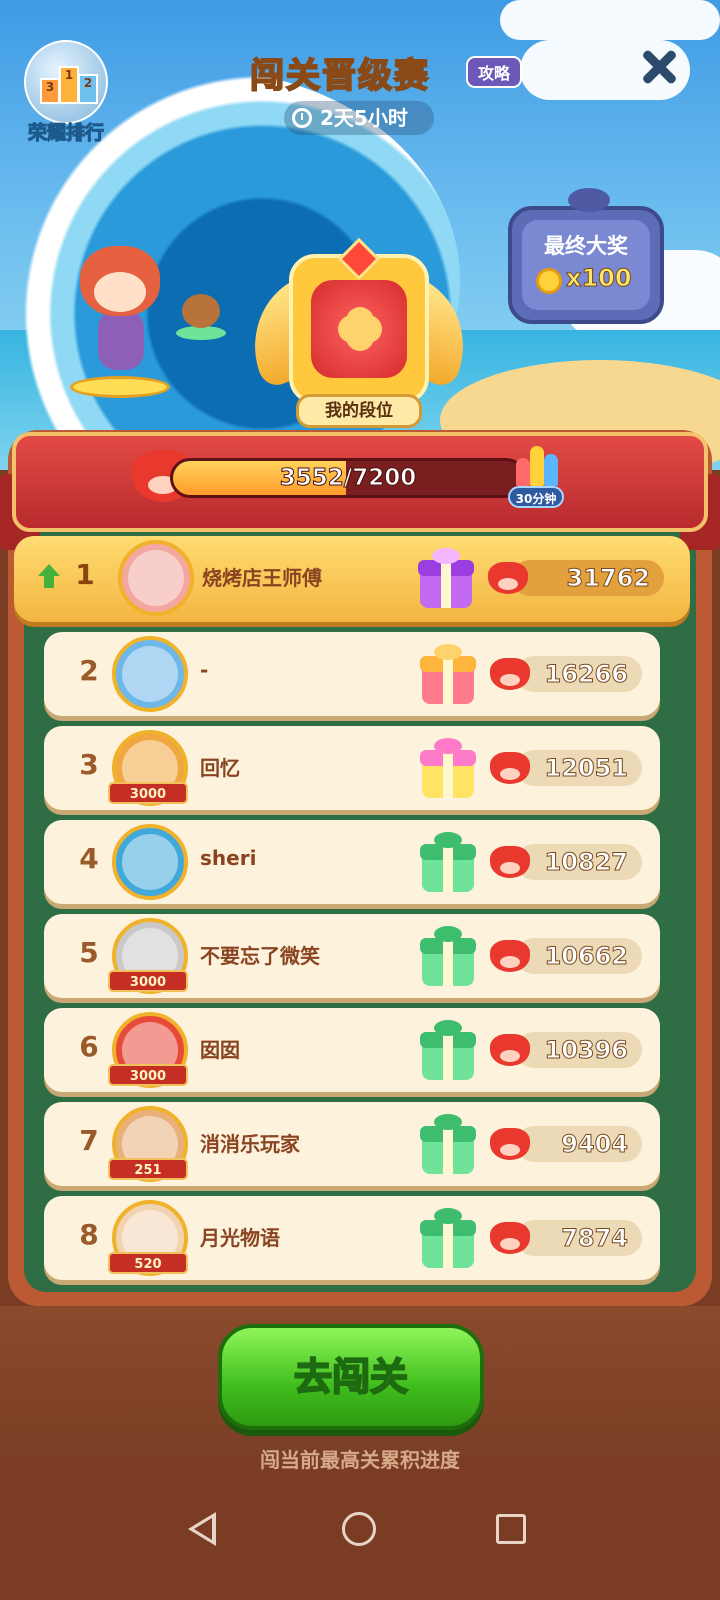 The image size is (720, 1600). What do you see at coordinates (49, 577) in the screenshot?
I see `rank-up-arrow-icon` at bounding box center [49, 577].